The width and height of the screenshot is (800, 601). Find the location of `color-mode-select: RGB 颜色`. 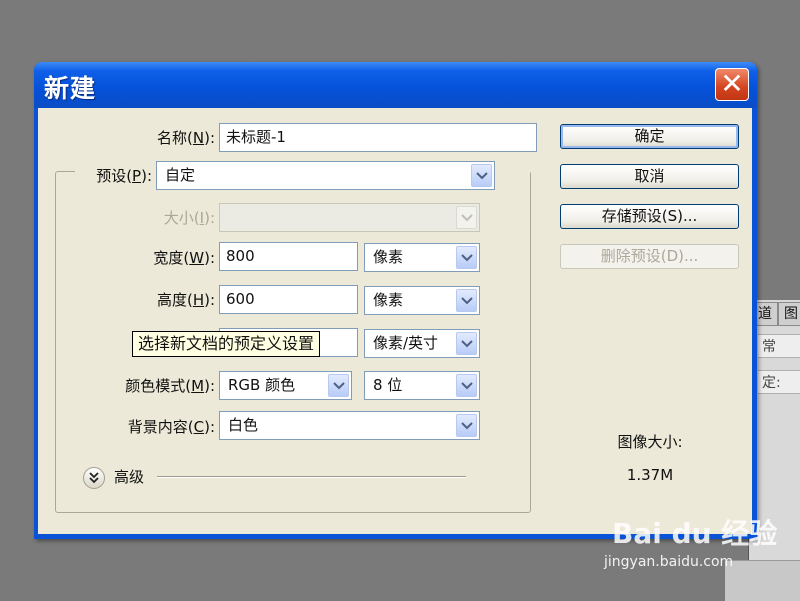

color-mode-select: RGB 颜色 is located at coordinates (285, 385).